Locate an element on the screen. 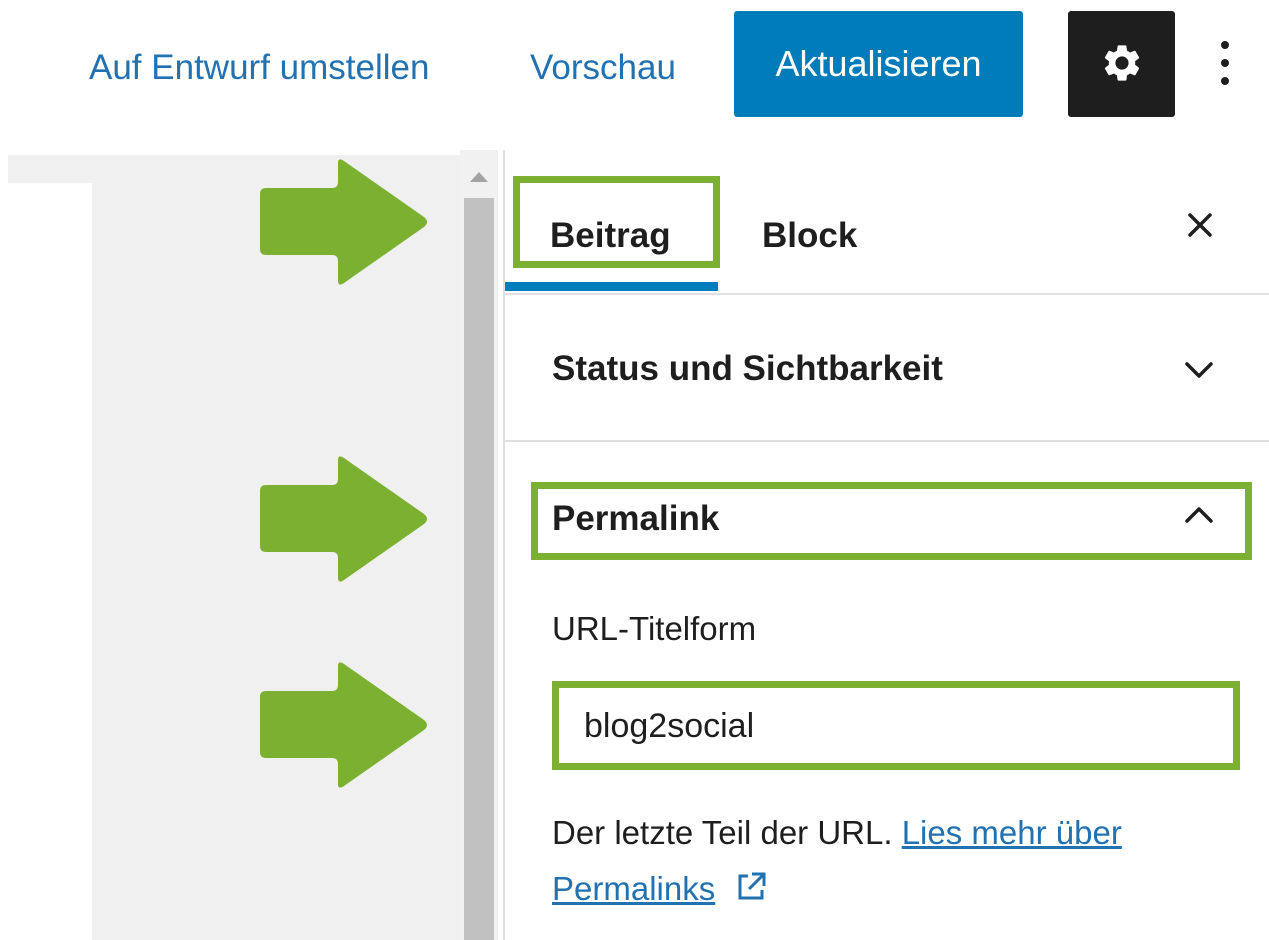 The height and width of the screenshot is (940, 1269). scrollbar-thumb is located at coordinates (479, 569).